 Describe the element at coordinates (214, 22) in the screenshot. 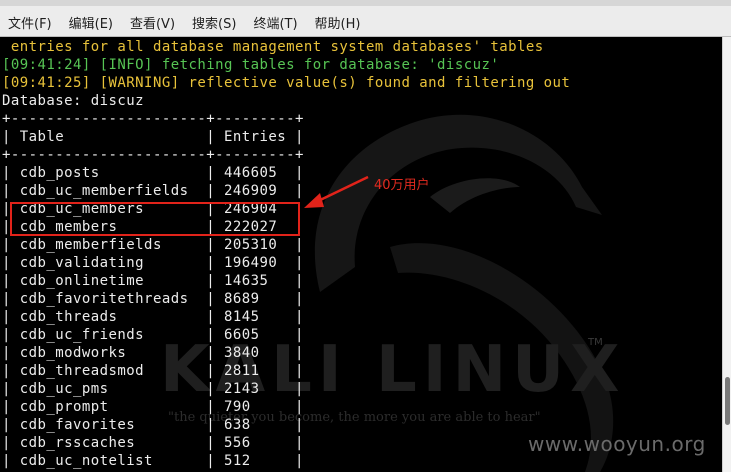

I see `menu-search: 搜索(S)` at that location.